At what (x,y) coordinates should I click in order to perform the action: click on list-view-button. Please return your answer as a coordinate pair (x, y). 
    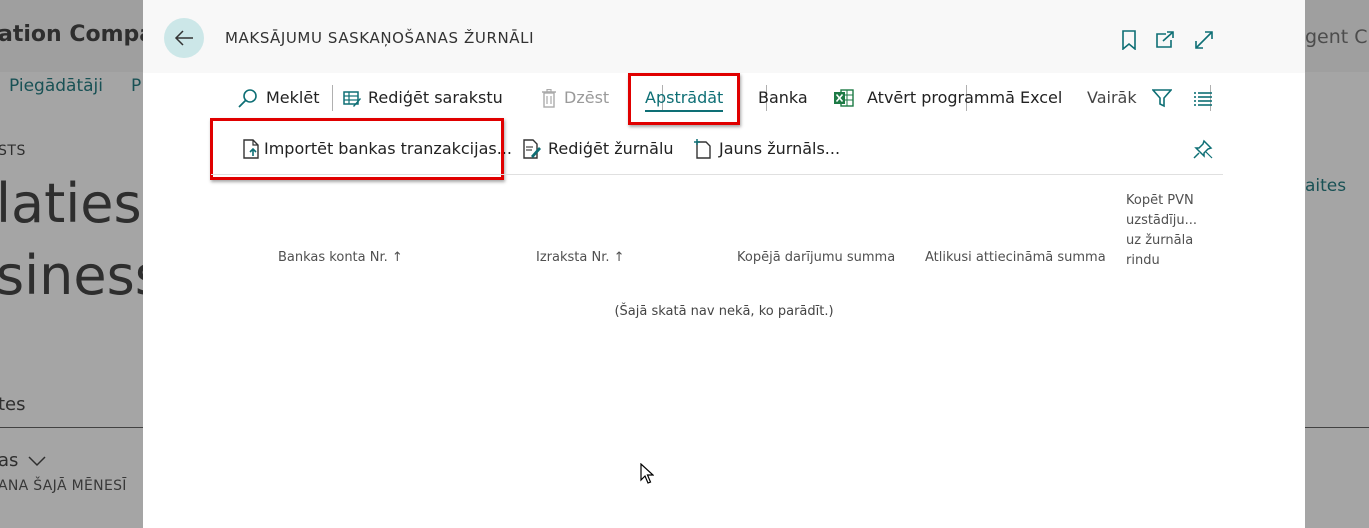
    Looking at the image, I should click on (1203, 99).